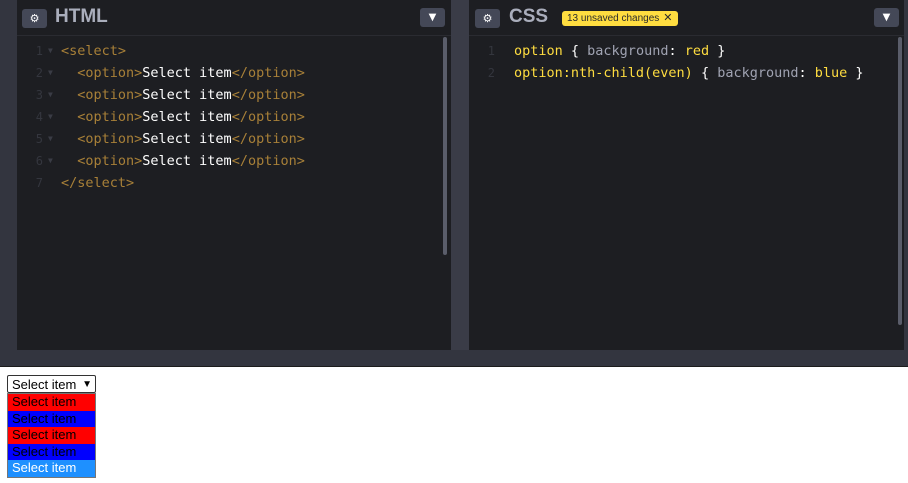 This screenshot has width=908, height=483. I want to click on code-line: 7 </select>, so click(234, 183).